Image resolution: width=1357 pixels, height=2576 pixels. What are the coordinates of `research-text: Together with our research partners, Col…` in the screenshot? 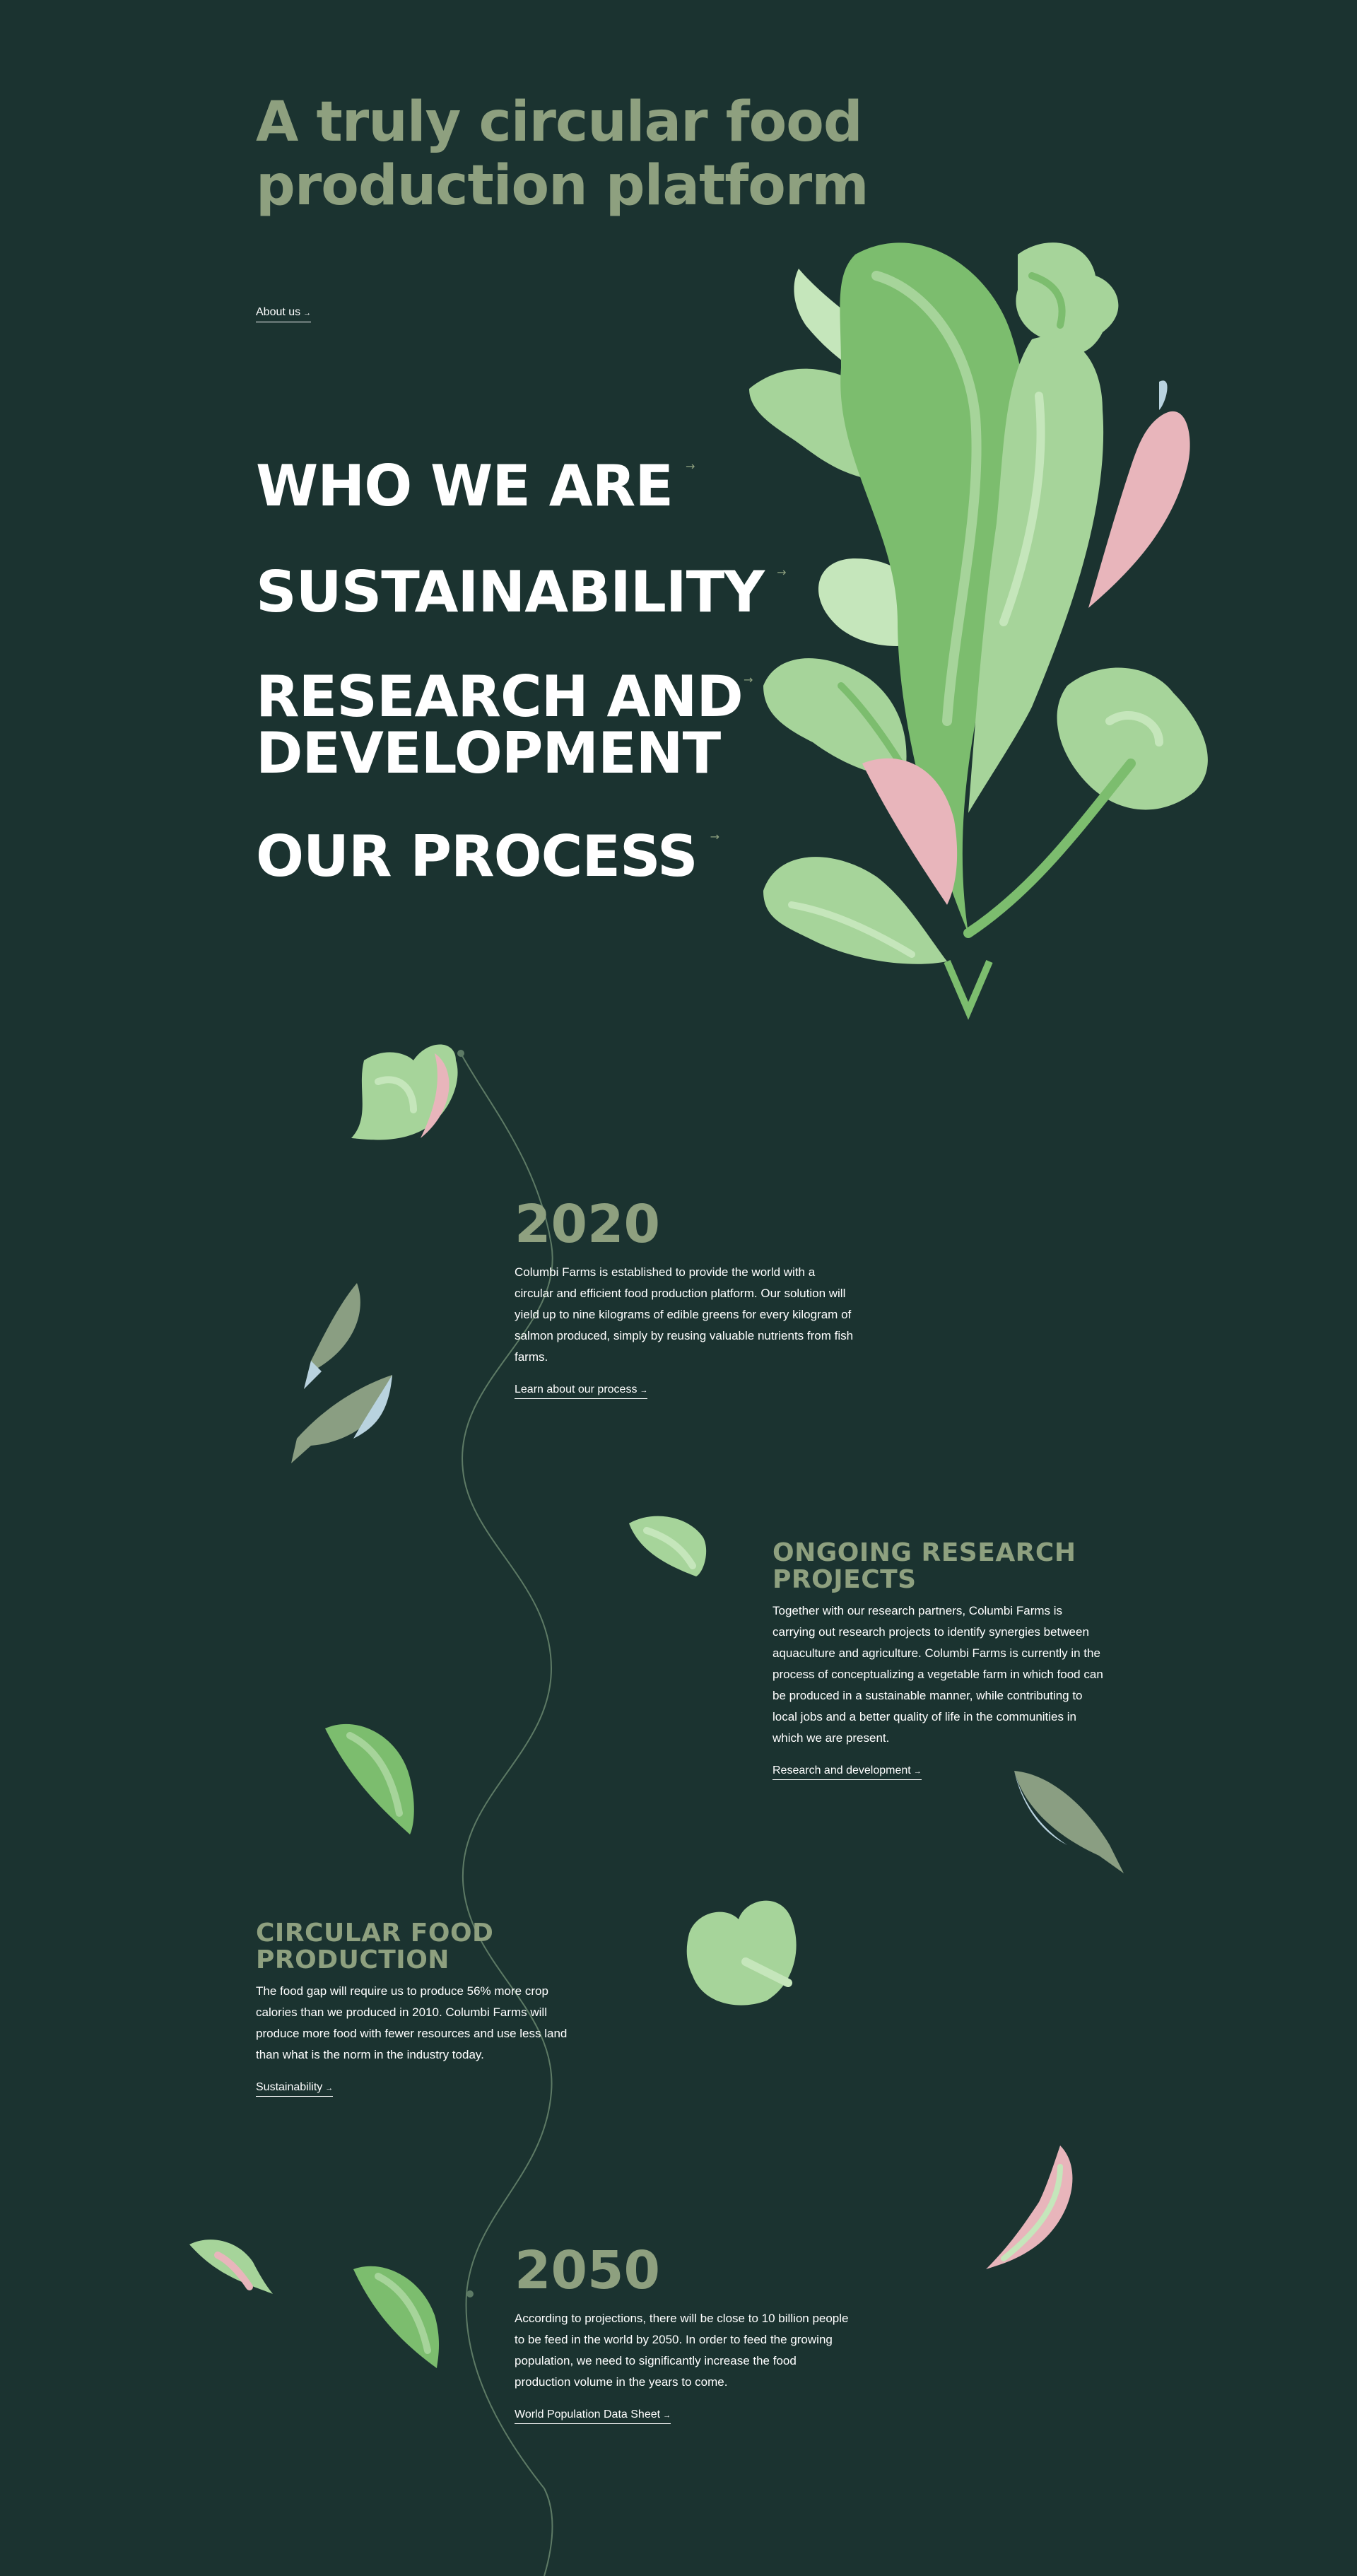 It's located at (938, 1675).